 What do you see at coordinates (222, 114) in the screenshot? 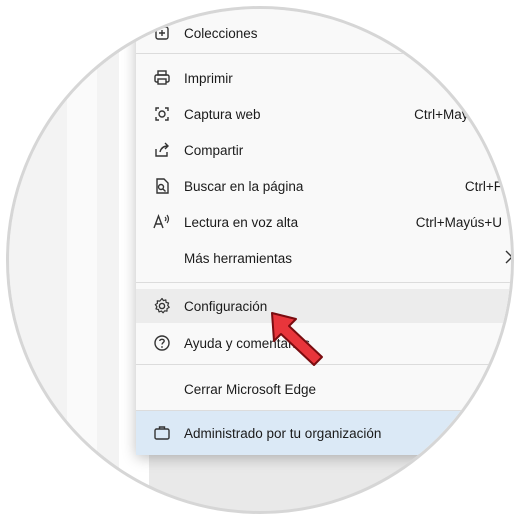
I see `menu-item-label: Captura web` at bounding box center [222, 114].